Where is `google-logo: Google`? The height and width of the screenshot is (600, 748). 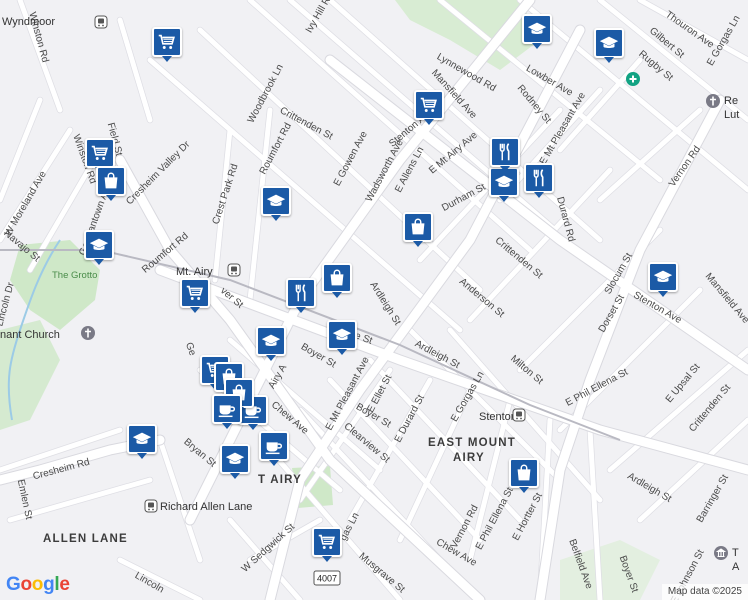
google-logo: Google is located at coordinates (38, 585).